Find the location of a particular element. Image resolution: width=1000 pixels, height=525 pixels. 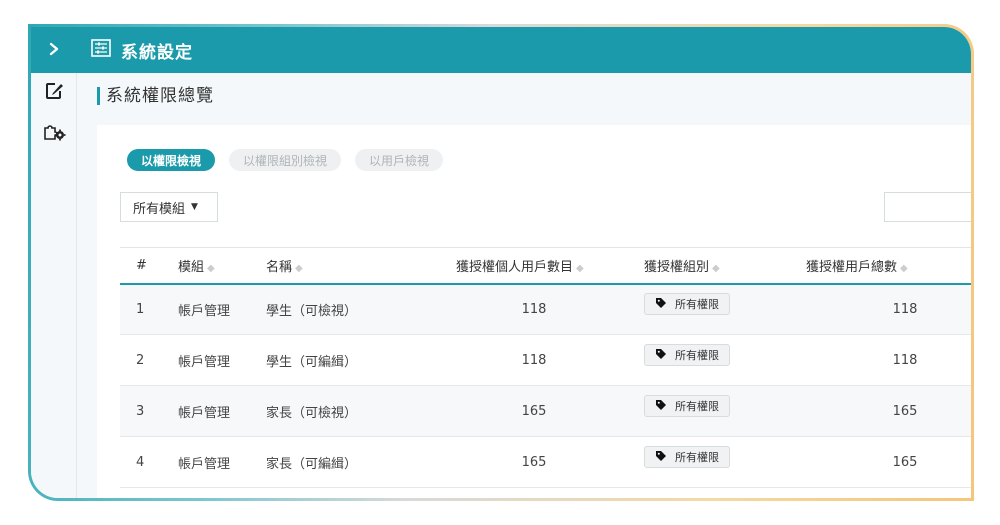

edit-icon is located at coordinates (54, 93).